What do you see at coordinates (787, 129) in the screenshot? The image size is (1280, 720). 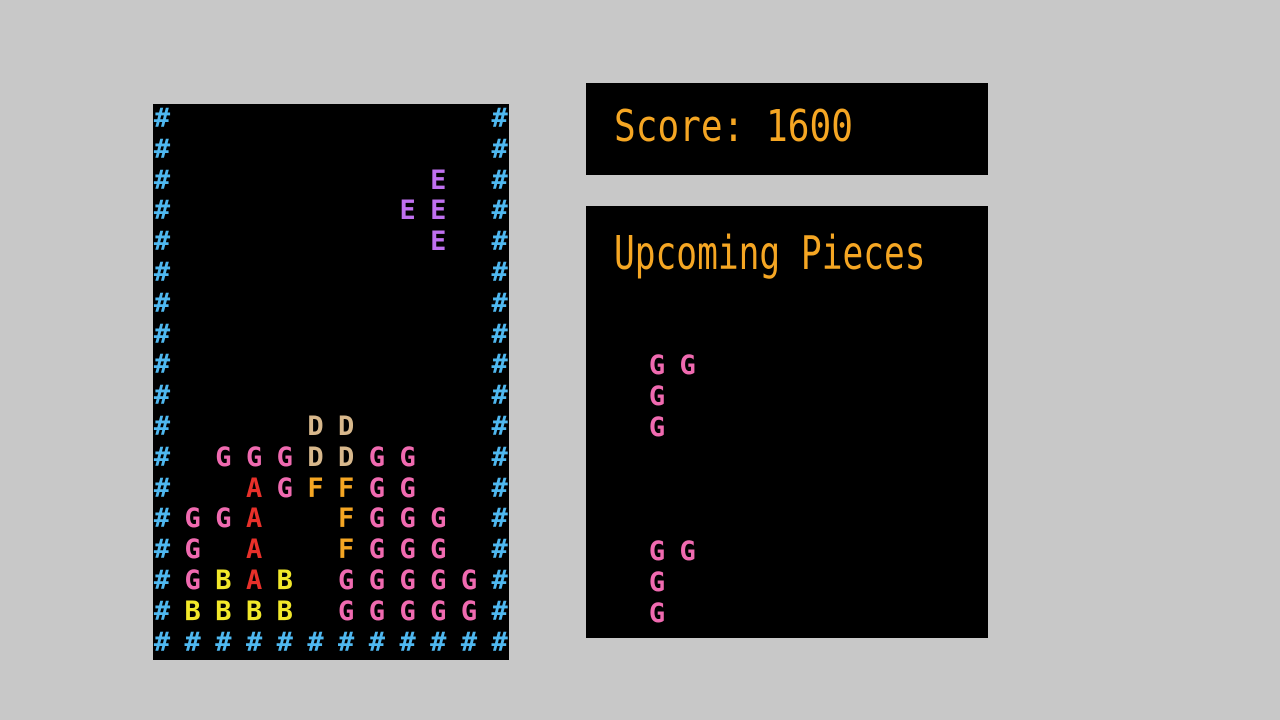 I see `score-panel: Score: 1600` at bounding box center [787, 129].